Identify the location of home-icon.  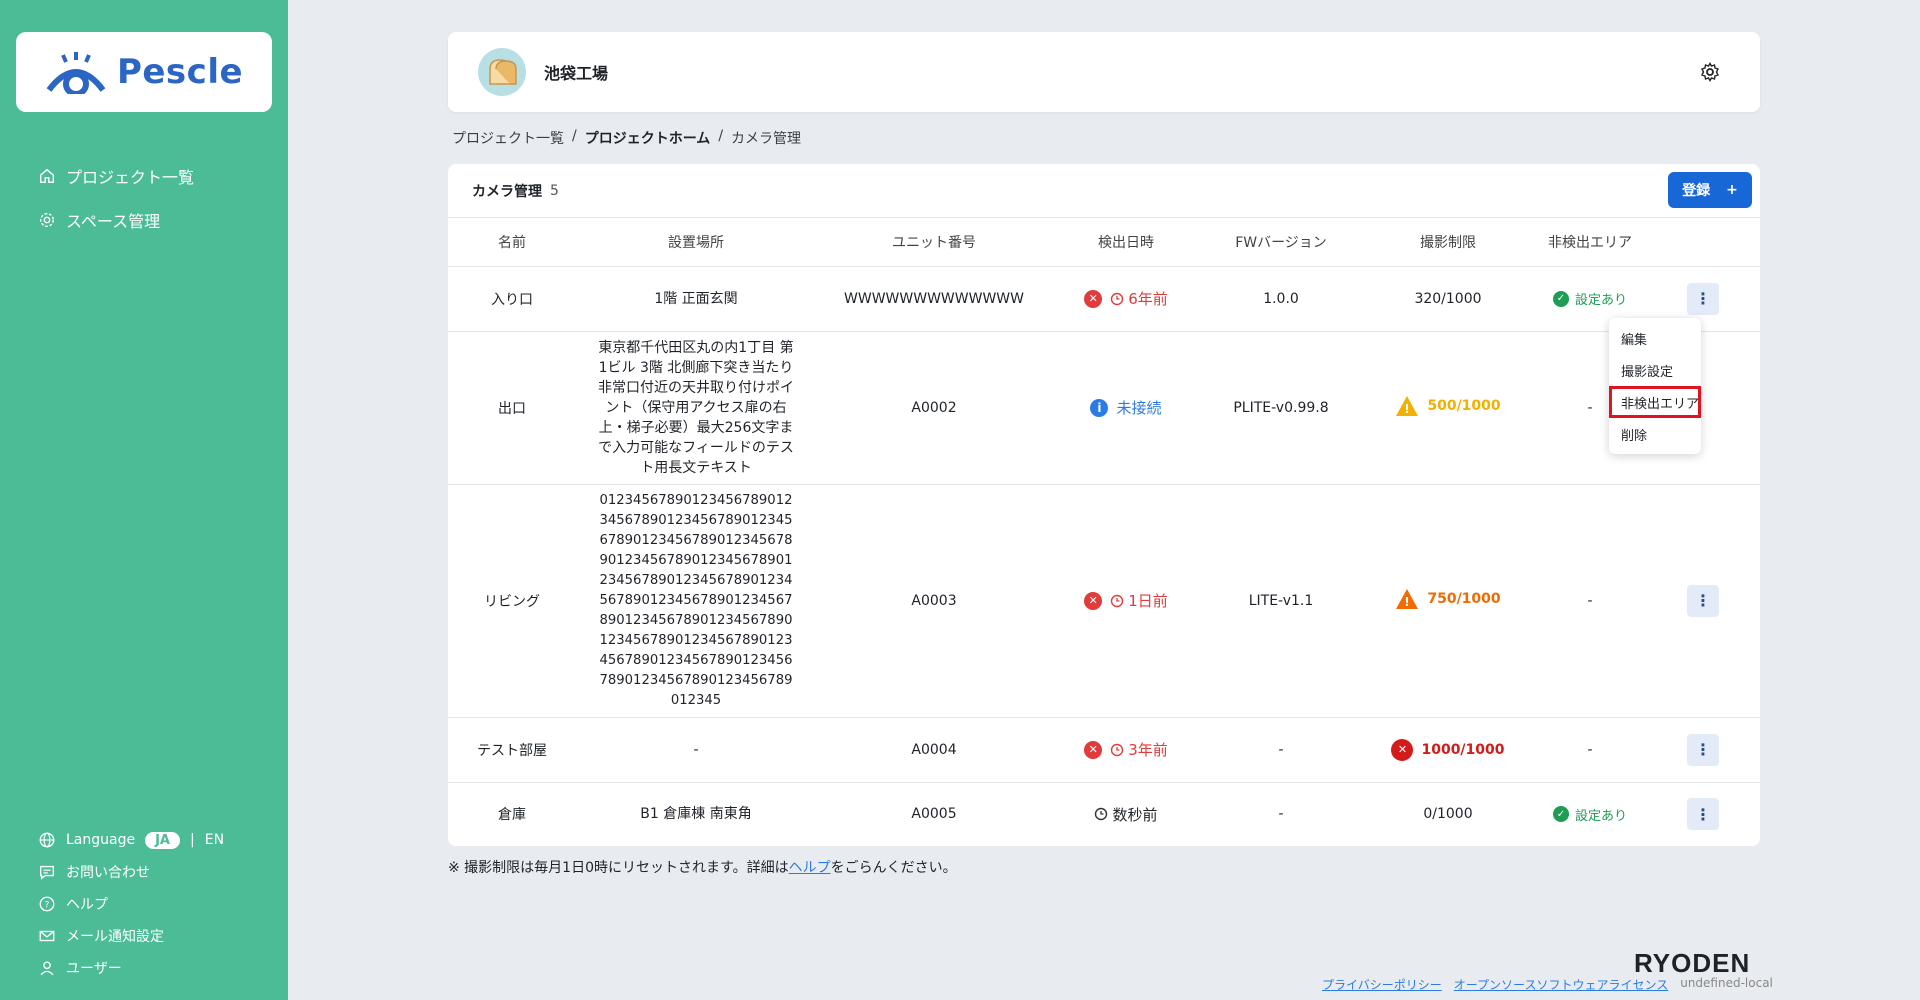
(47, 176).